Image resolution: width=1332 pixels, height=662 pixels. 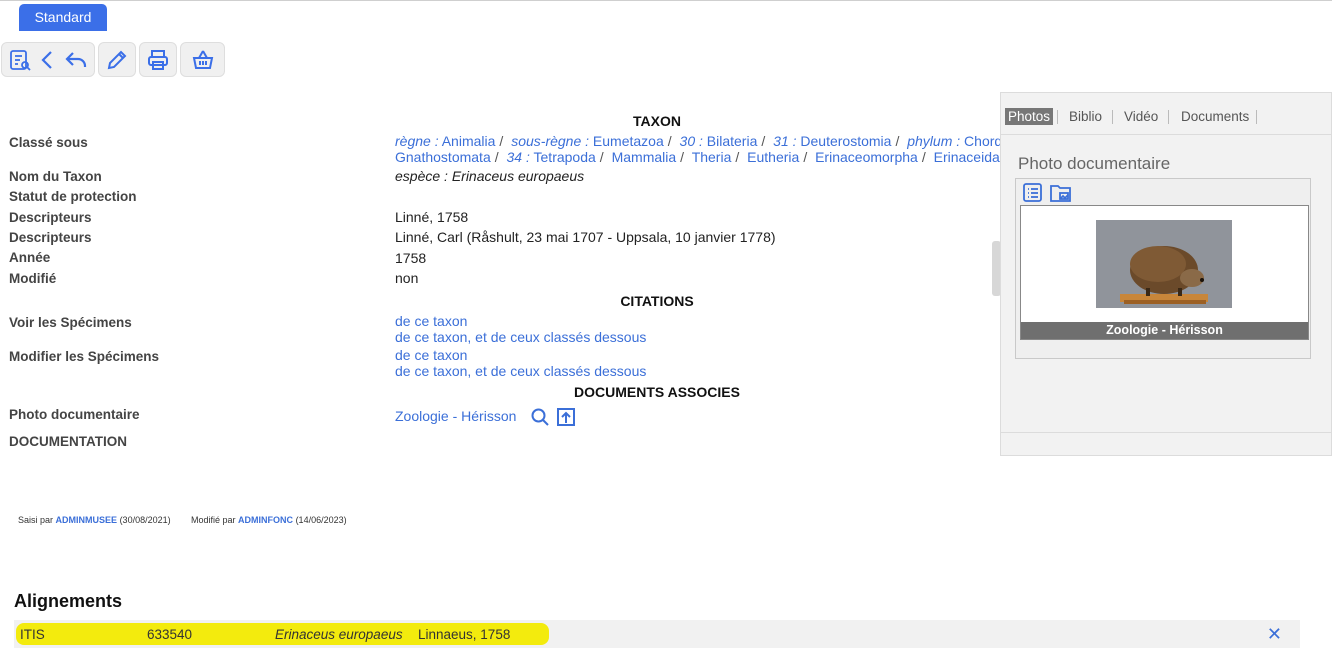 What do you see at coordinates (691, 141) in the screenshot?
I see `breadcrumb-rank: 30 :` at bounding box center [691, 141].